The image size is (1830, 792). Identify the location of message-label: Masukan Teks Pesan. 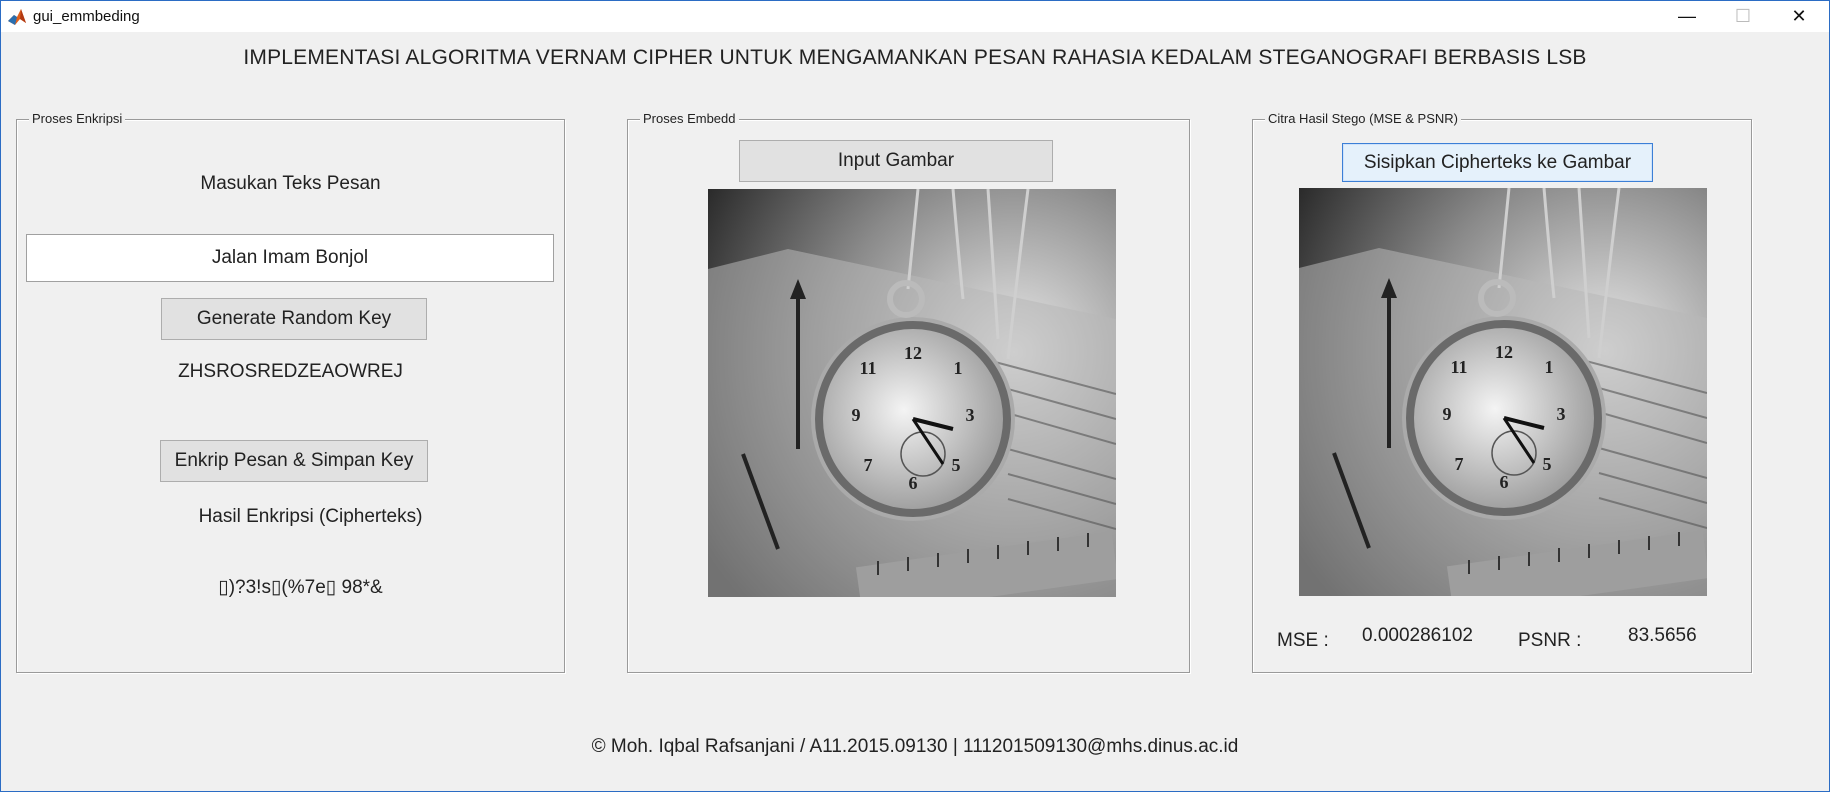
(290, 183).